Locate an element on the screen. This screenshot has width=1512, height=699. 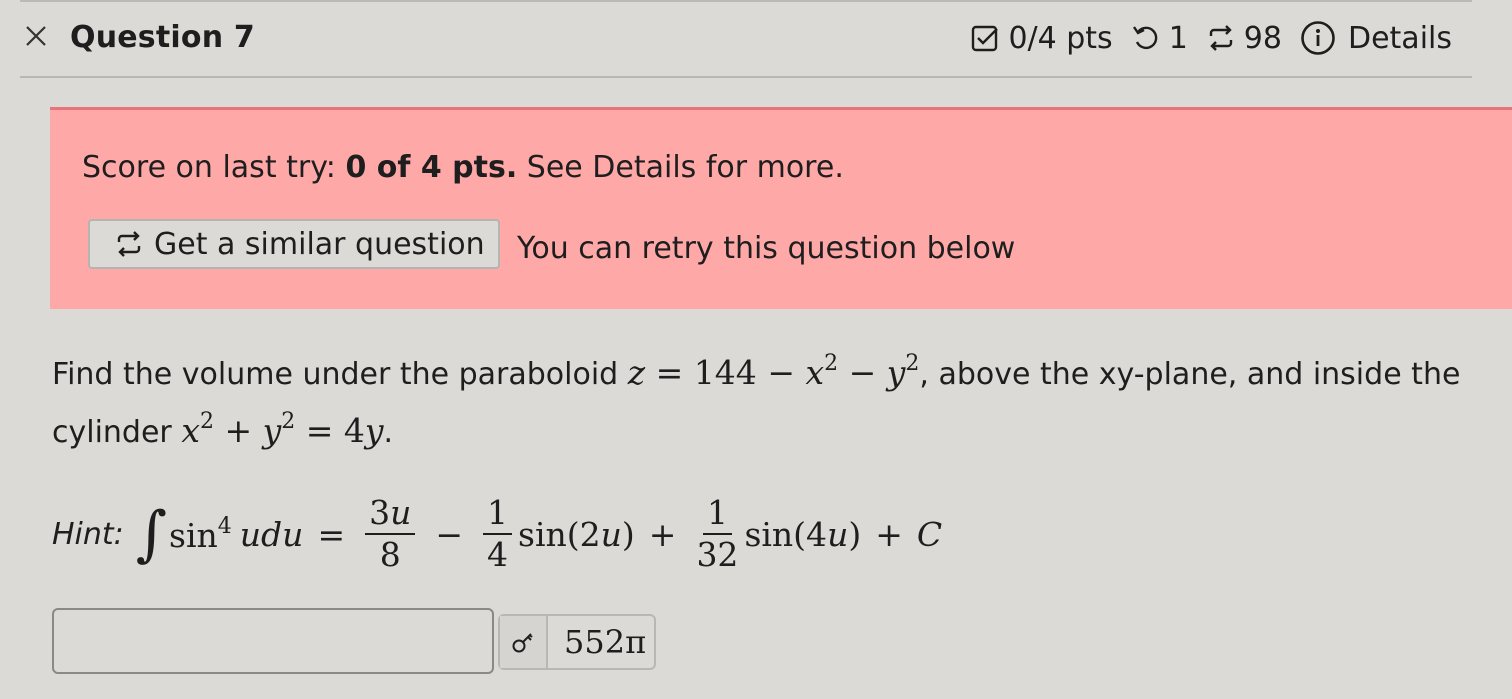
question-text-part: cylinder is located at coordinates (117, 432).